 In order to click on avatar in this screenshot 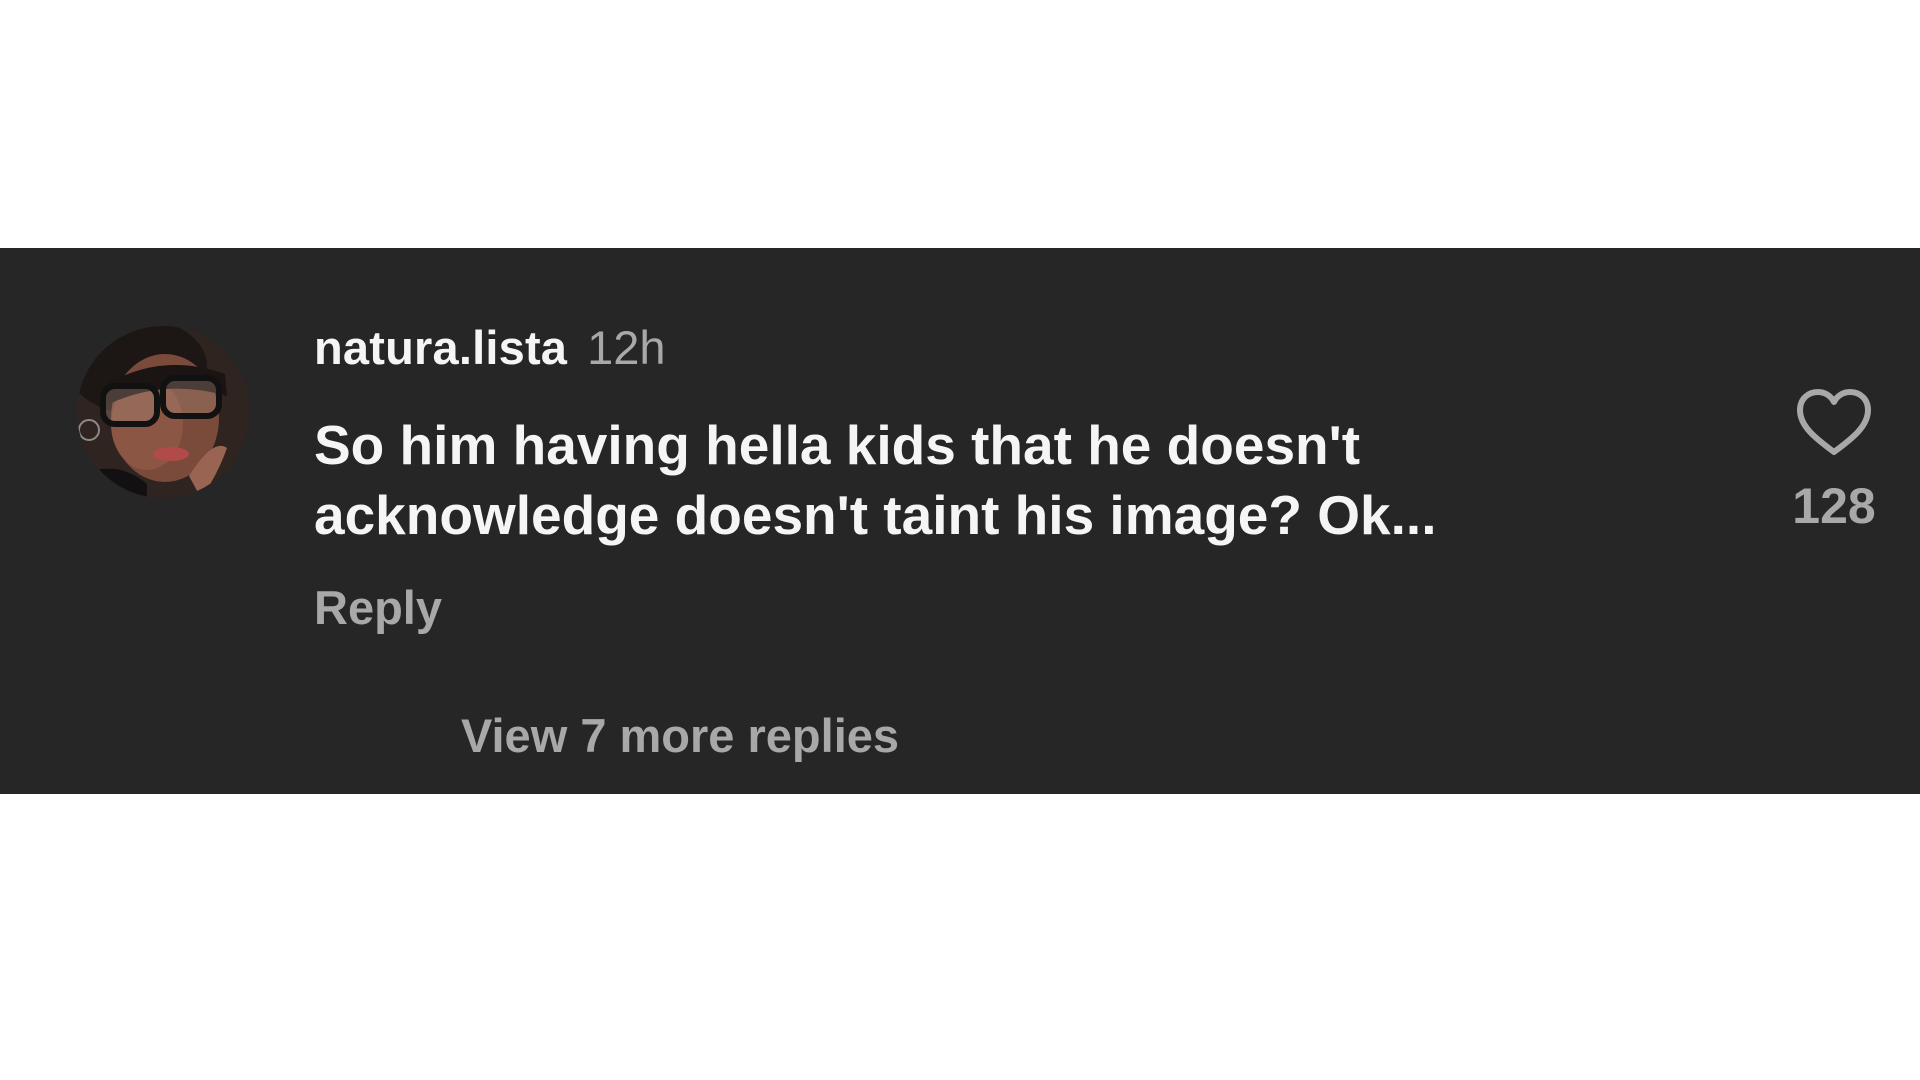, I will do `click(163, 412)`.